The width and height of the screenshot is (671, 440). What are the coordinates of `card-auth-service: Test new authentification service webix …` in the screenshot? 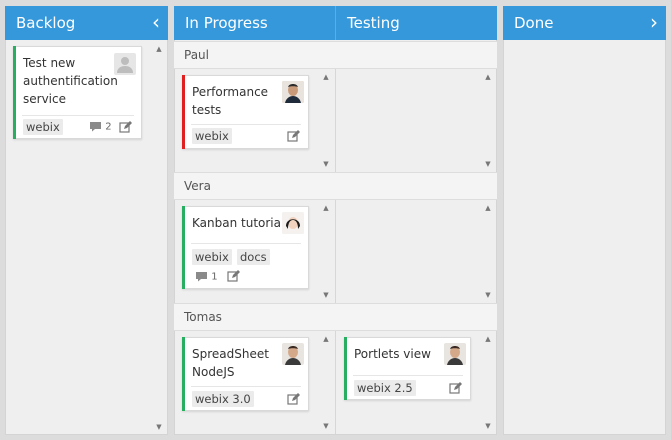 It's located at (77, 92).